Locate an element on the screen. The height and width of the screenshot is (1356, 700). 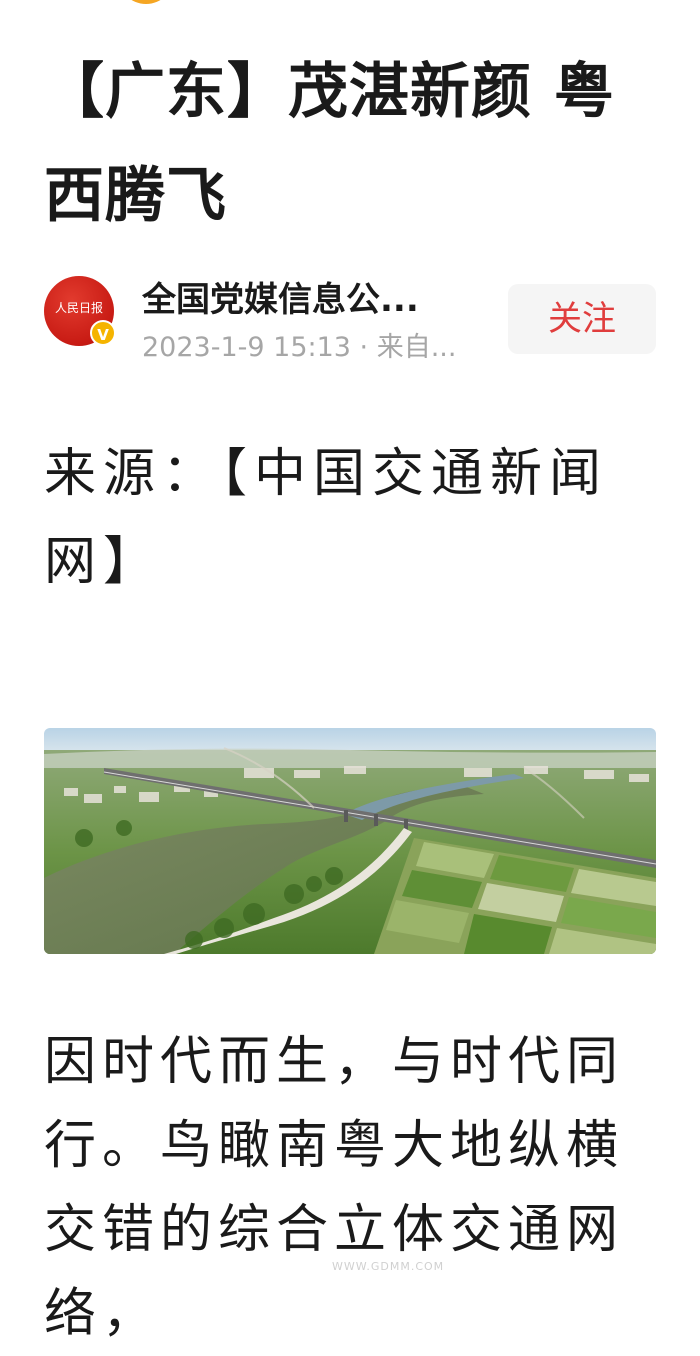
top-avatar-peek is located at coordinates (146, 2).